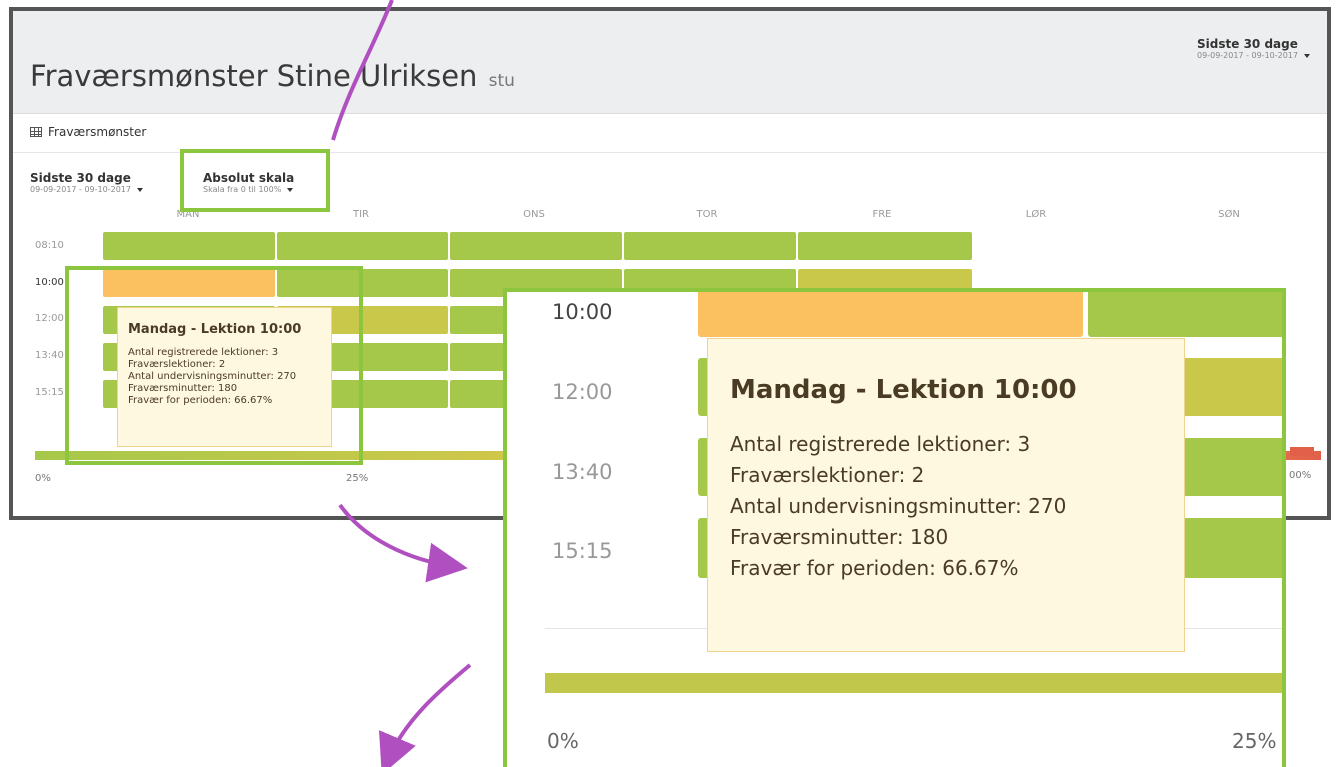  What do you see at coordinates (254, 76) in the screenshot?
I see `page-title-text: Fraværsmønster Stine Ulriksen` at bounding box center [254, 76].